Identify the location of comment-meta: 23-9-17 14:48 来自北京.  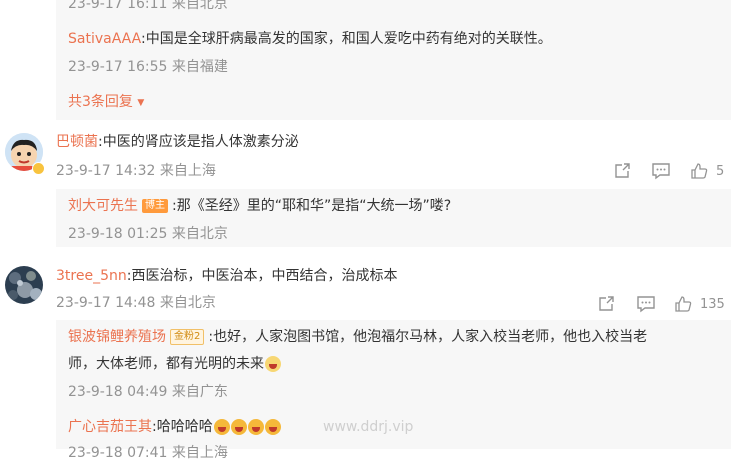
(136, 303).